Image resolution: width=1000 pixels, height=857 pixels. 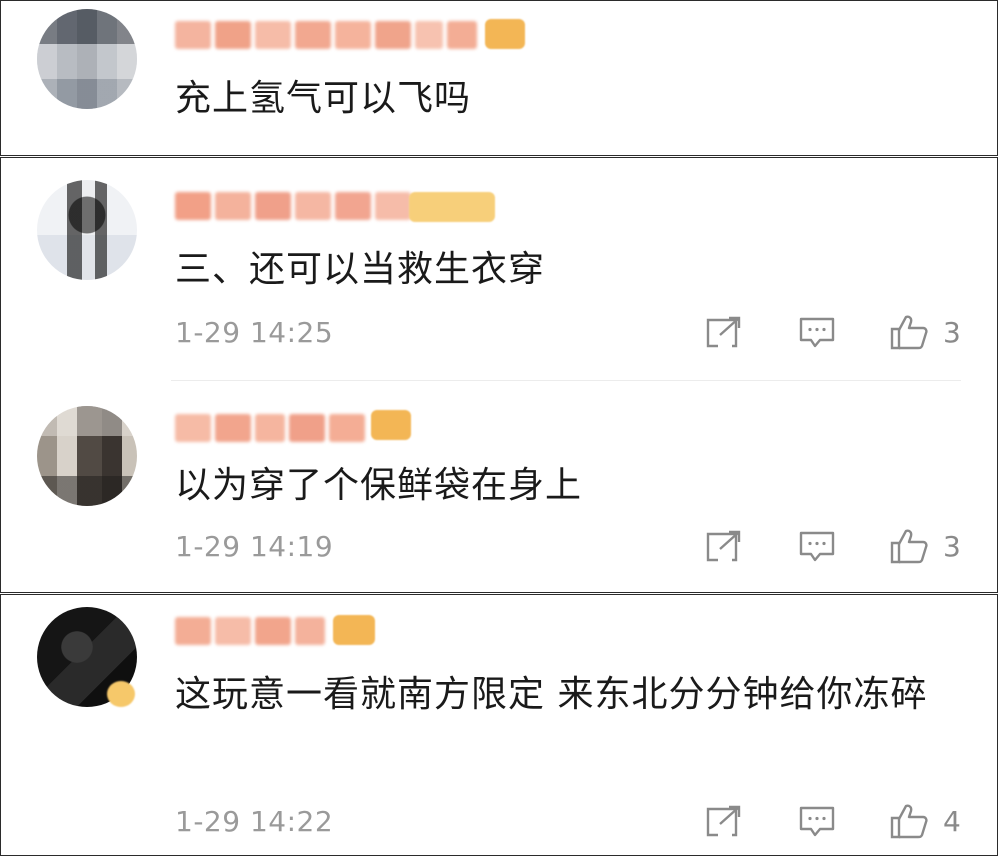 What do you see at coordinates (121, 694) in the screenshot?
I see `verified-badge` at bounding box center [121, 694].